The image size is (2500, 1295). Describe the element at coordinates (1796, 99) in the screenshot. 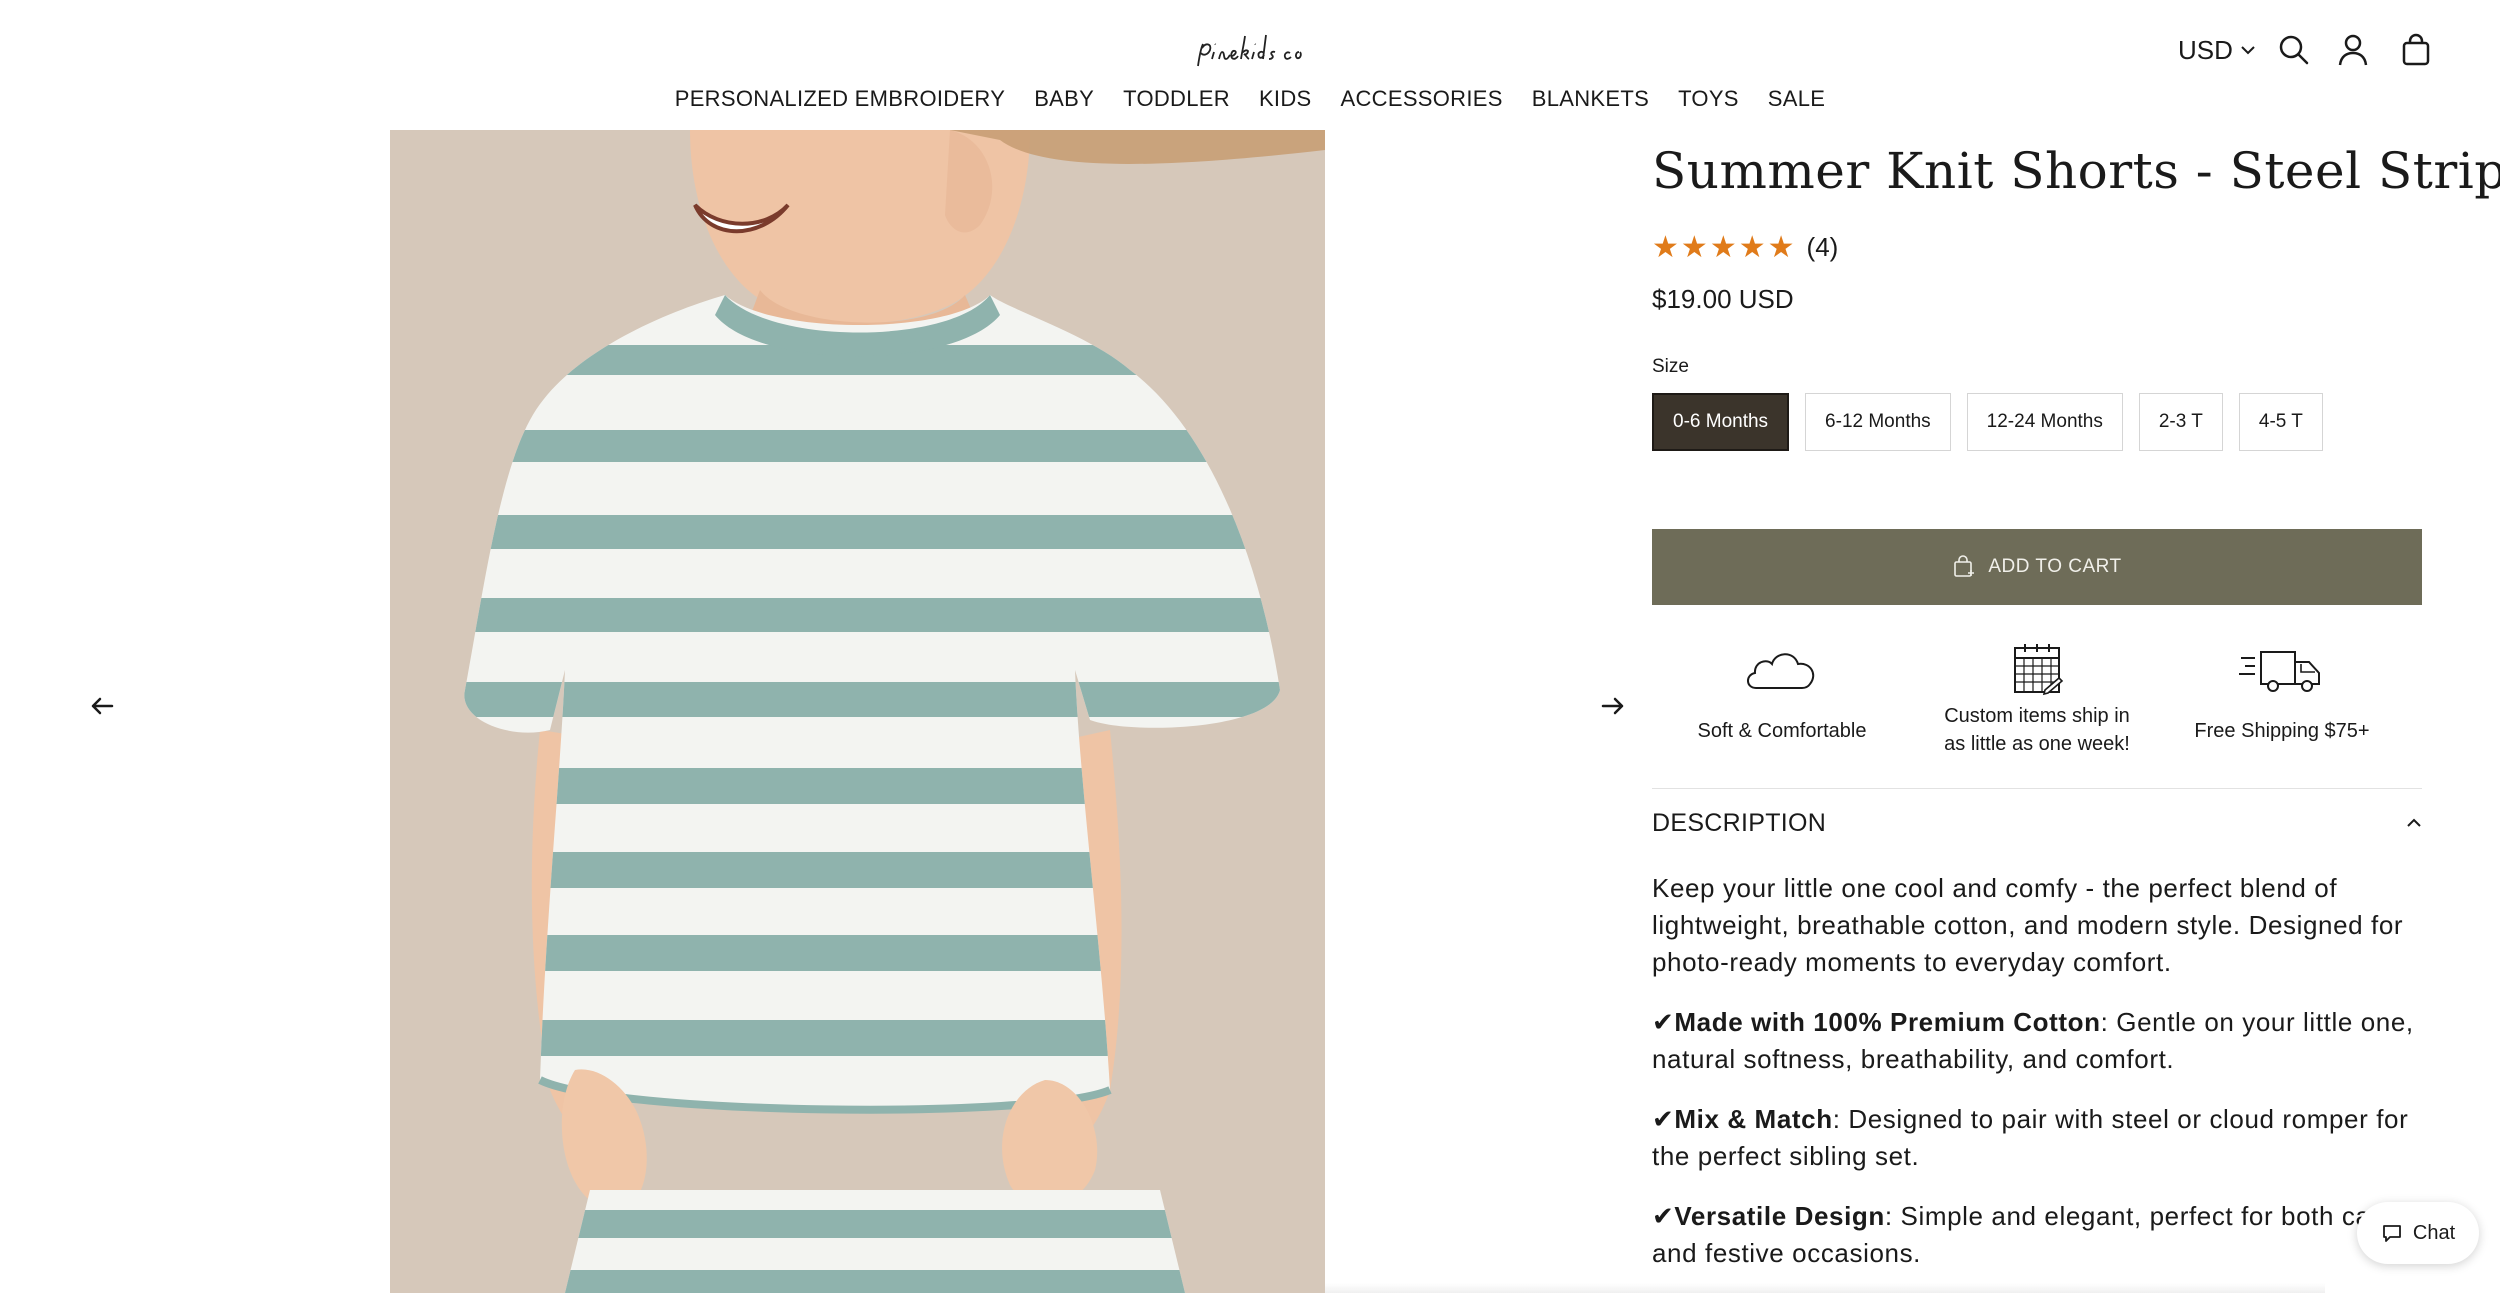

I see `nav-item-sale: SALE` at that location.